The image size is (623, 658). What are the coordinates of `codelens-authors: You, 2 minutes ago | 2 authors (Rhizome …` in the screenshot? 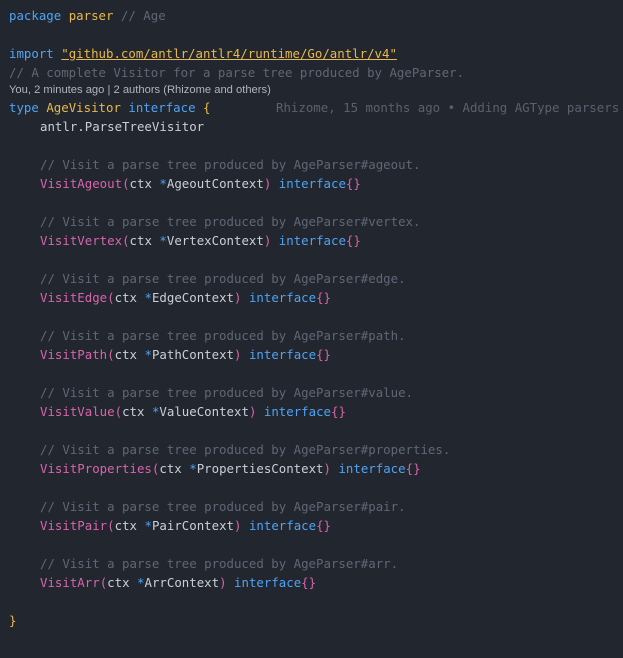 It's located at (140, 90).